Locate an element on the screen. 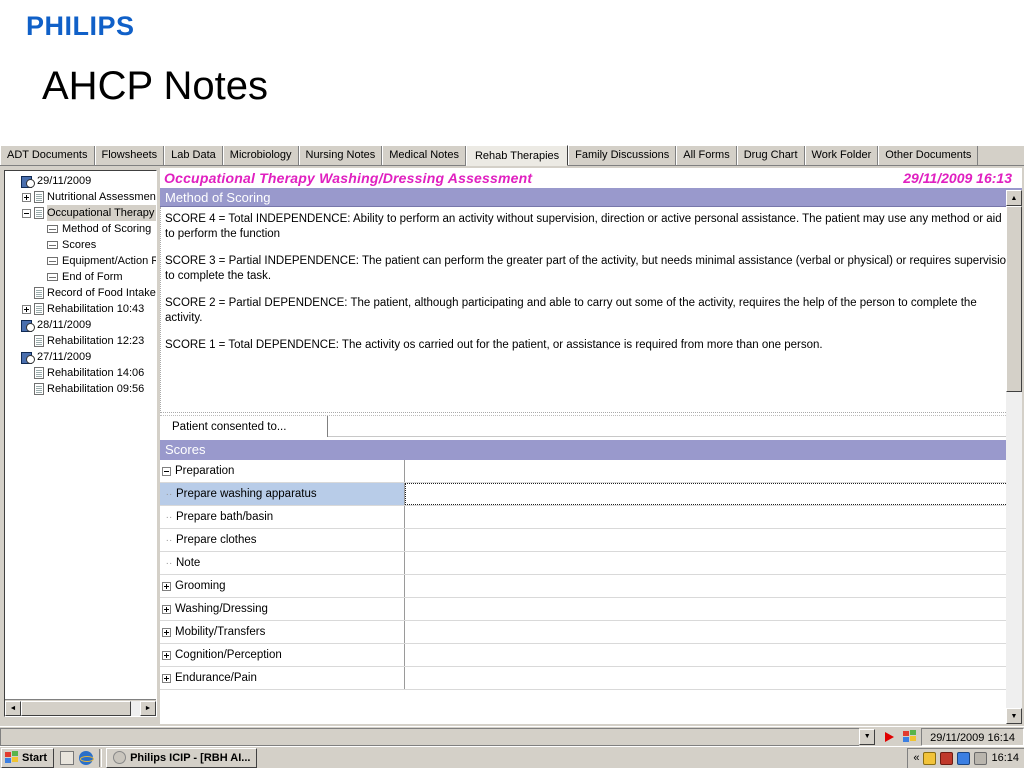  alarm-flag-icon is located at coordinates (889, 736).